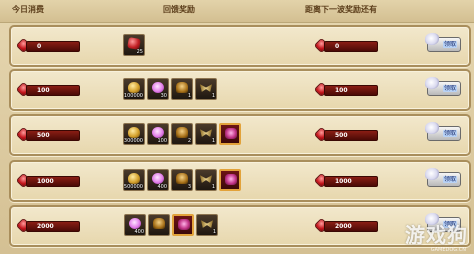 This screenshot has height=254, width=474. I want to click on item-quantity: 3, so click(189, 187).